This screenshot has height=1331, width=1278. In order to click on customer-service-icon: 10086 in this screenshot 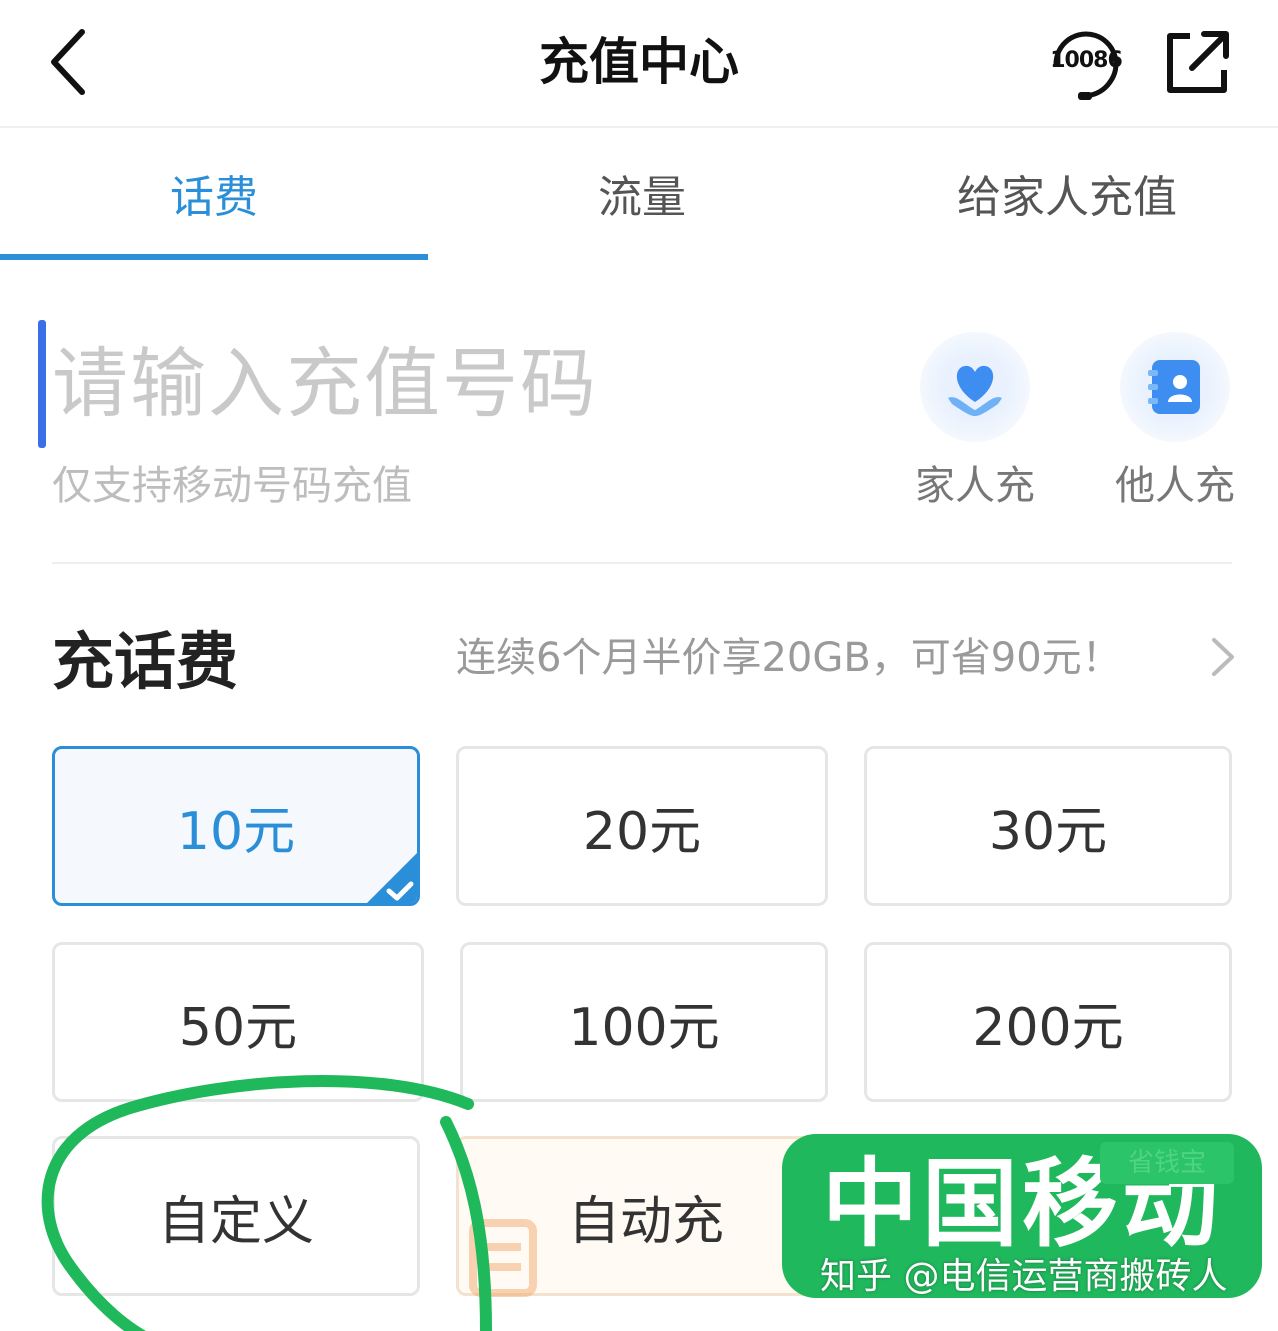, I will do `click(1086, 64)`.